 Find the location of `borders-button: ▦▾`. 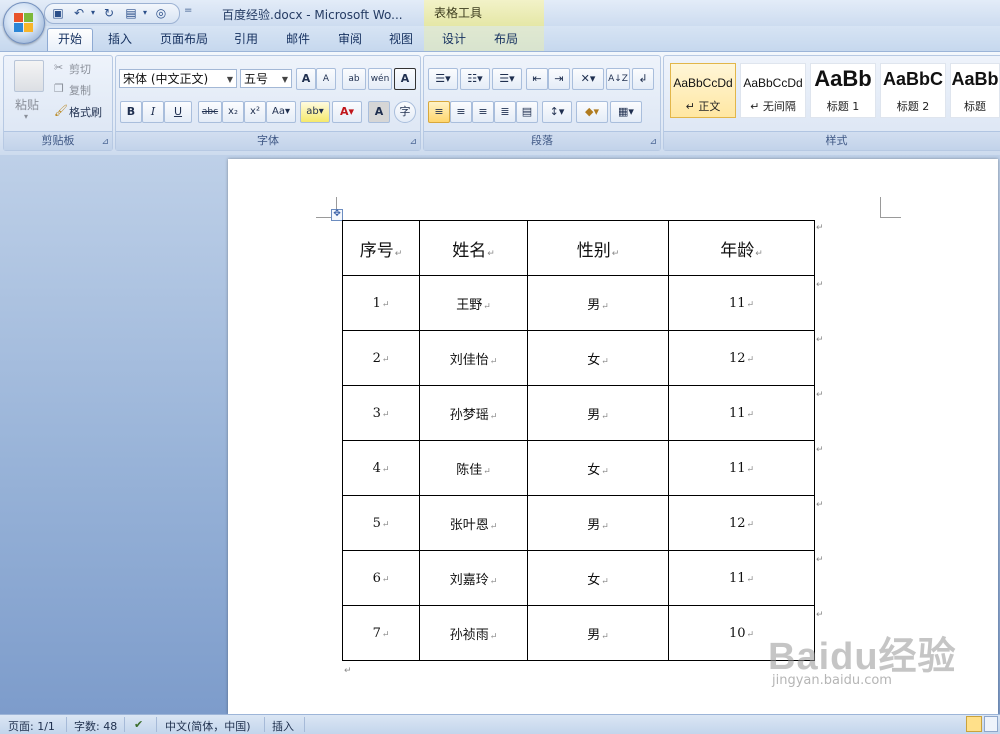

borders-button: ▦▾ is located at coordinates (626, 112).